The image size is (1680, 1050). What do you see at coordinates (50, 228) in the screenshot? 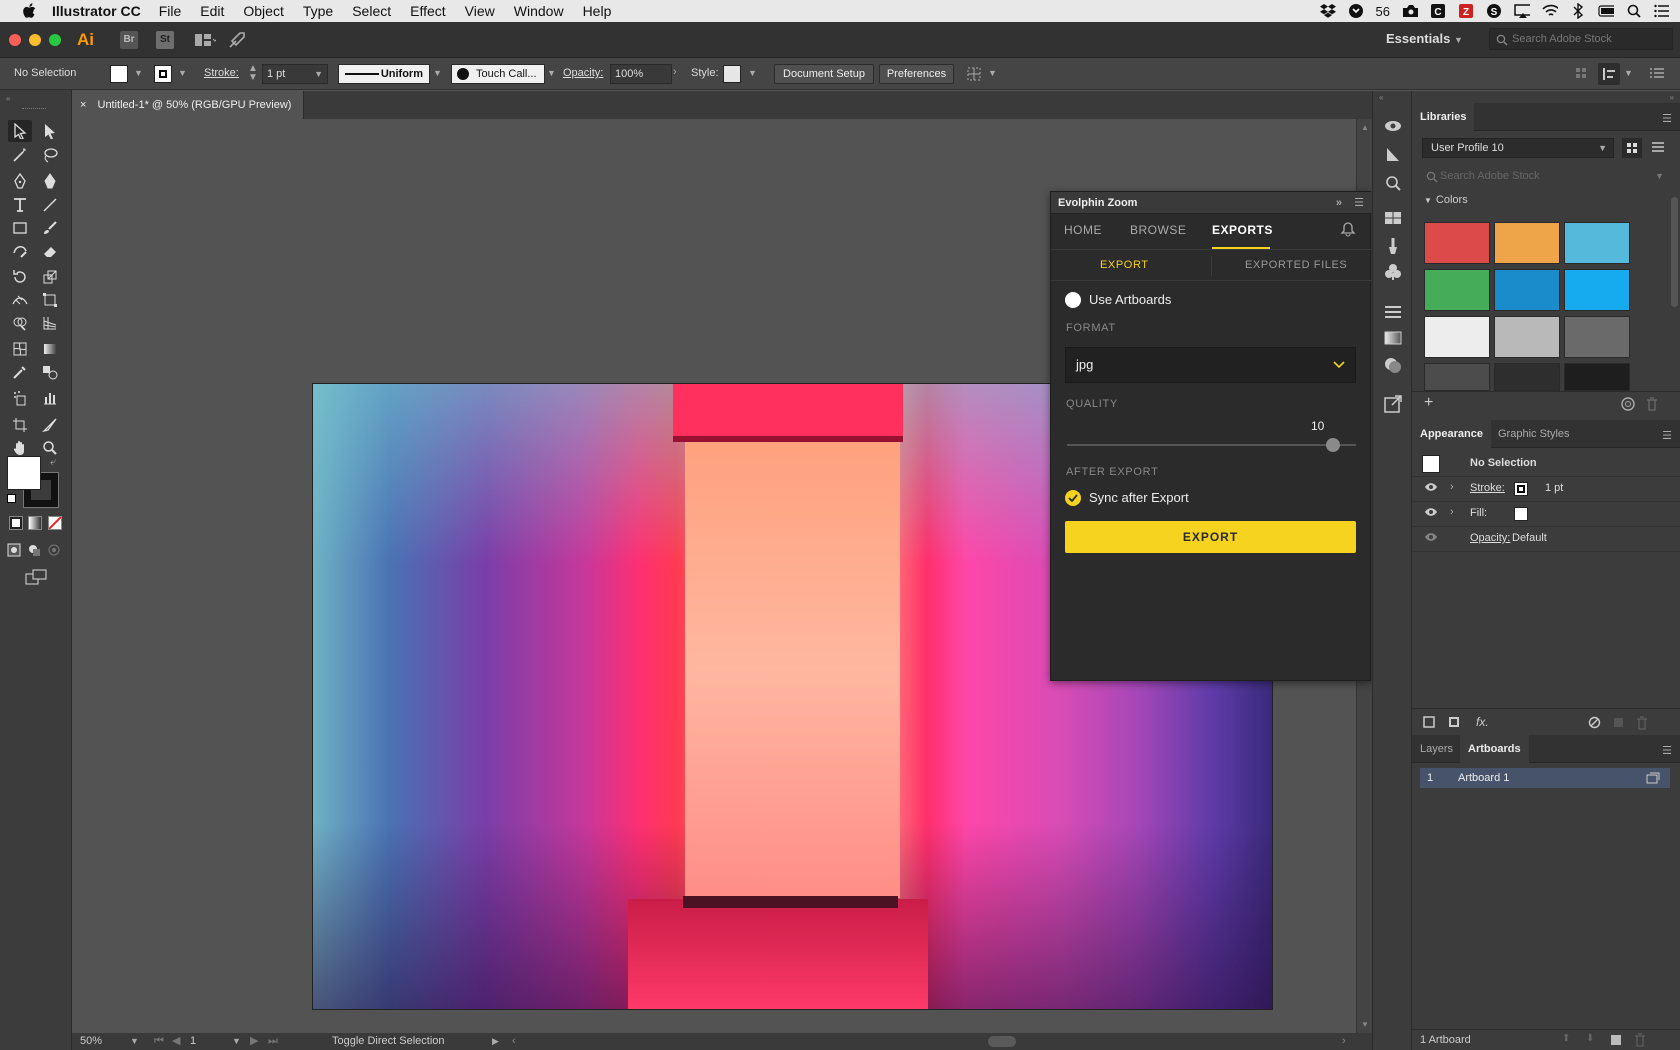
I see `paintbrush-tool-icon` at bounding box center [50, 228].